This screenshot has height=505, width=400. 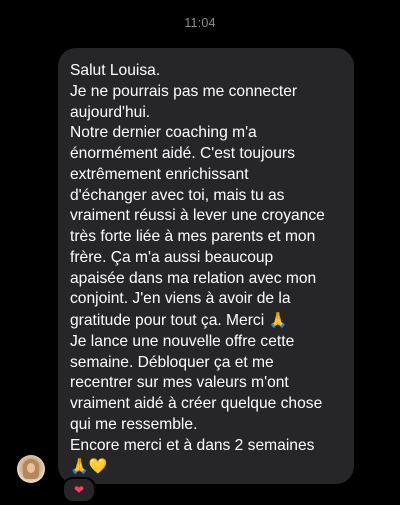 What do you see at coordinates (192, 445) in the screenshot?
I see `message-line: Encore merci et à dans 2 semaines` at bounding box center [192, 445].